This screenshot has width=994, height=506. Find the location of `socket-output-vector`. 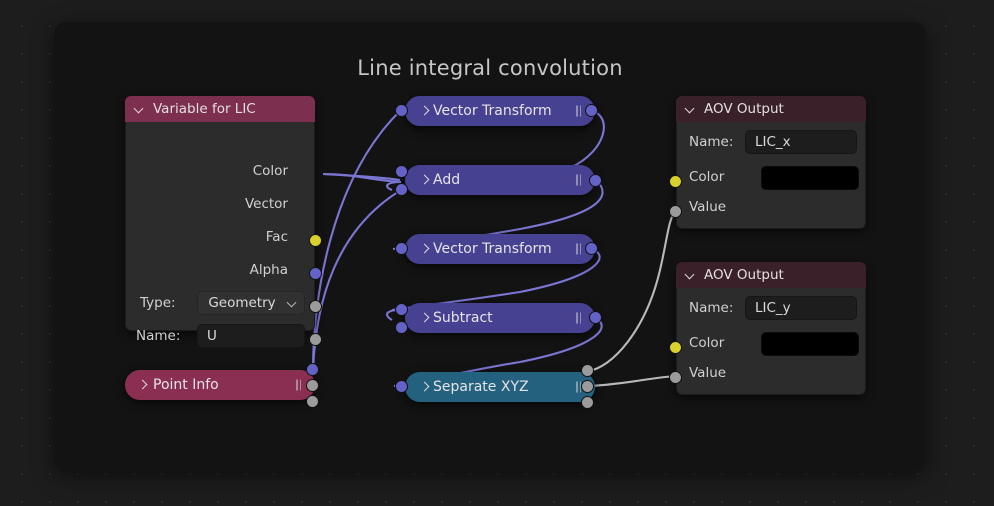

socket-output-vector is located at coordinates (315, 273).